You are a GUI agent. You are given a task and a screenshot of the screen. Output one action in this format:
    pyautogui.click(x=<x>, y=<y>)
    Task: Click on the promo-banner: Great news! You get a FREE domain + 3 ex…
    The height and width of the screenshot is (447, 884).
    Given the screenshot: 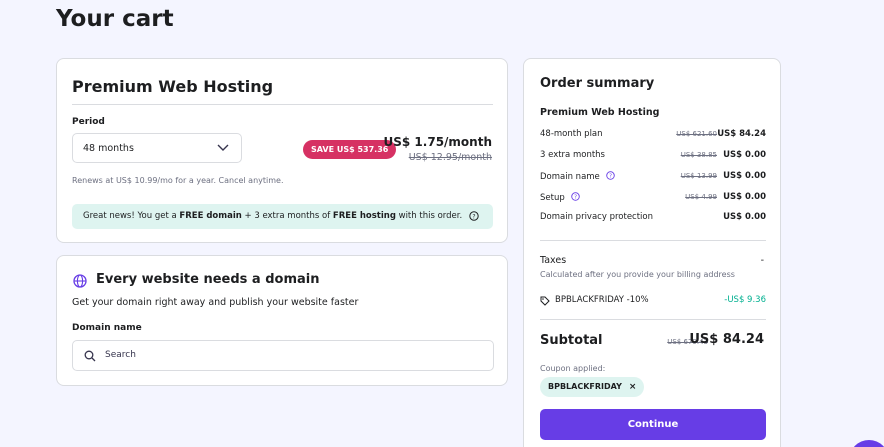 What is the action you would take?
    pyautogui.click(x=282, y=216)
    